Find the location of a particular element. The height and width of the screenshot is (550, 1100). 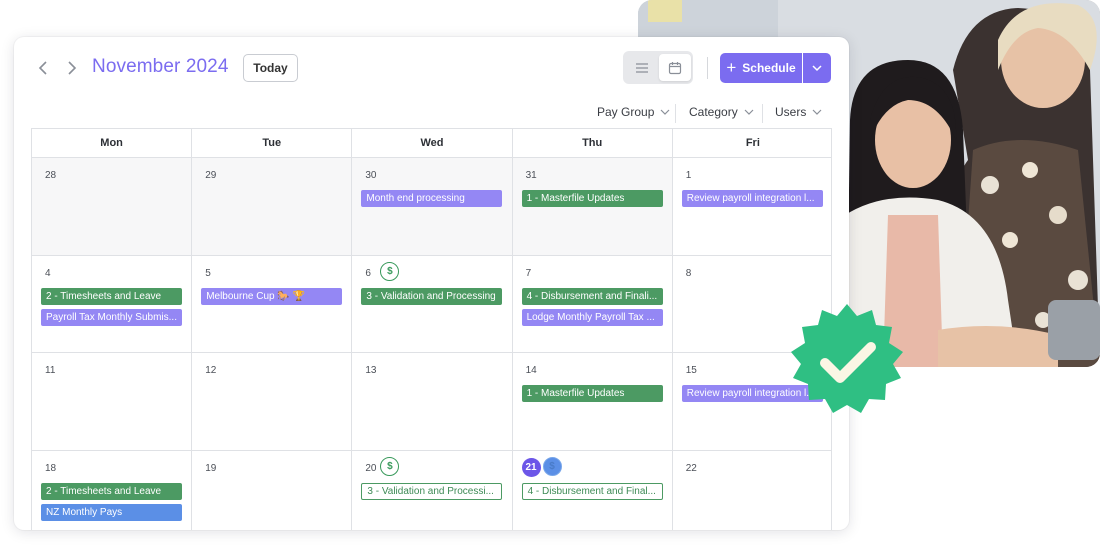

day-cell: 12 is located at coordinates (272, 401).